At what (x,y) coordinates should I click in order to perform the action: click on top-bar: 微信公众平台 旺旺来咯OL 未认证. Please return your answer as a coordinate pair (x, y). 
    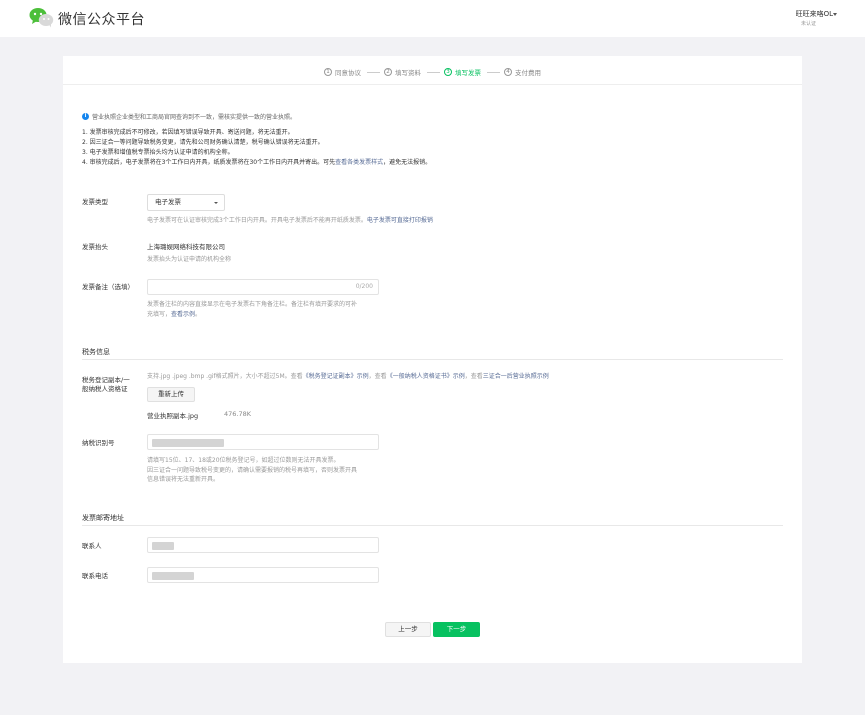
    Looking at the image, I should click on (432, 18).